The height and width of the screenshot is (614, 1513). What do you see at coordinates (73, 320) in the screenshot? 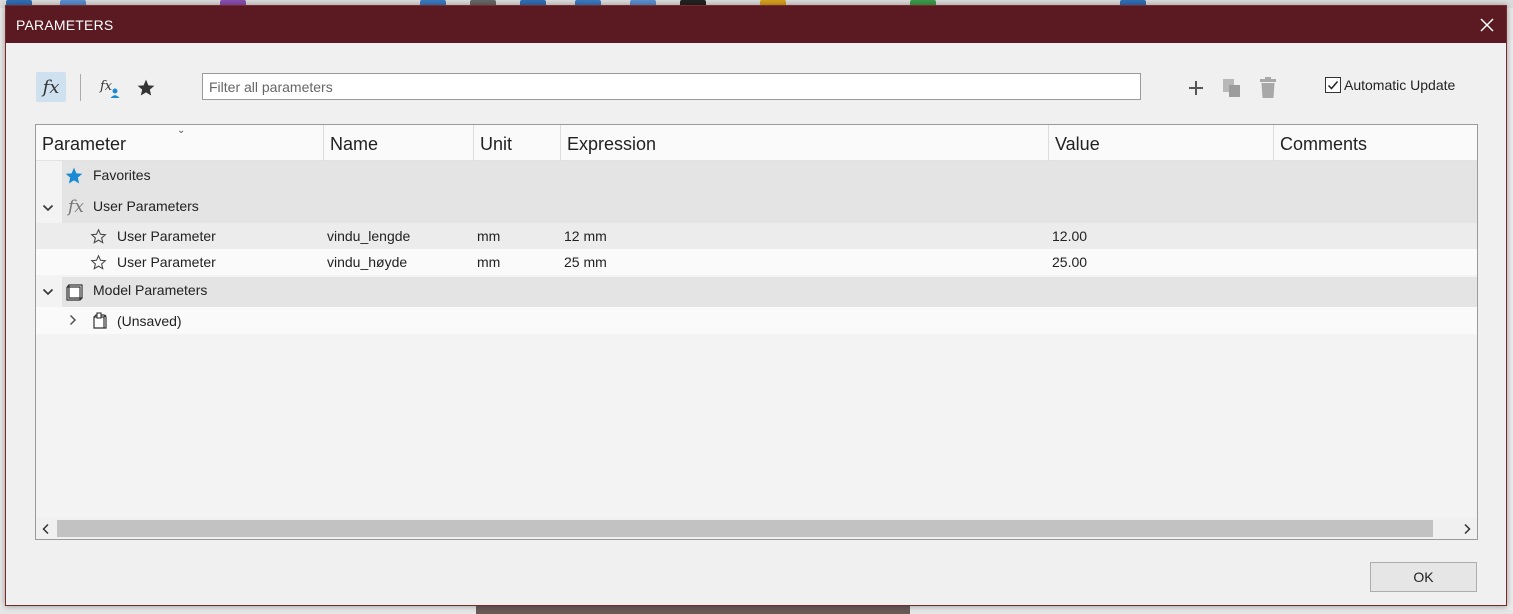
I see `chevron-right-icon` at bounding box center [73, 320].